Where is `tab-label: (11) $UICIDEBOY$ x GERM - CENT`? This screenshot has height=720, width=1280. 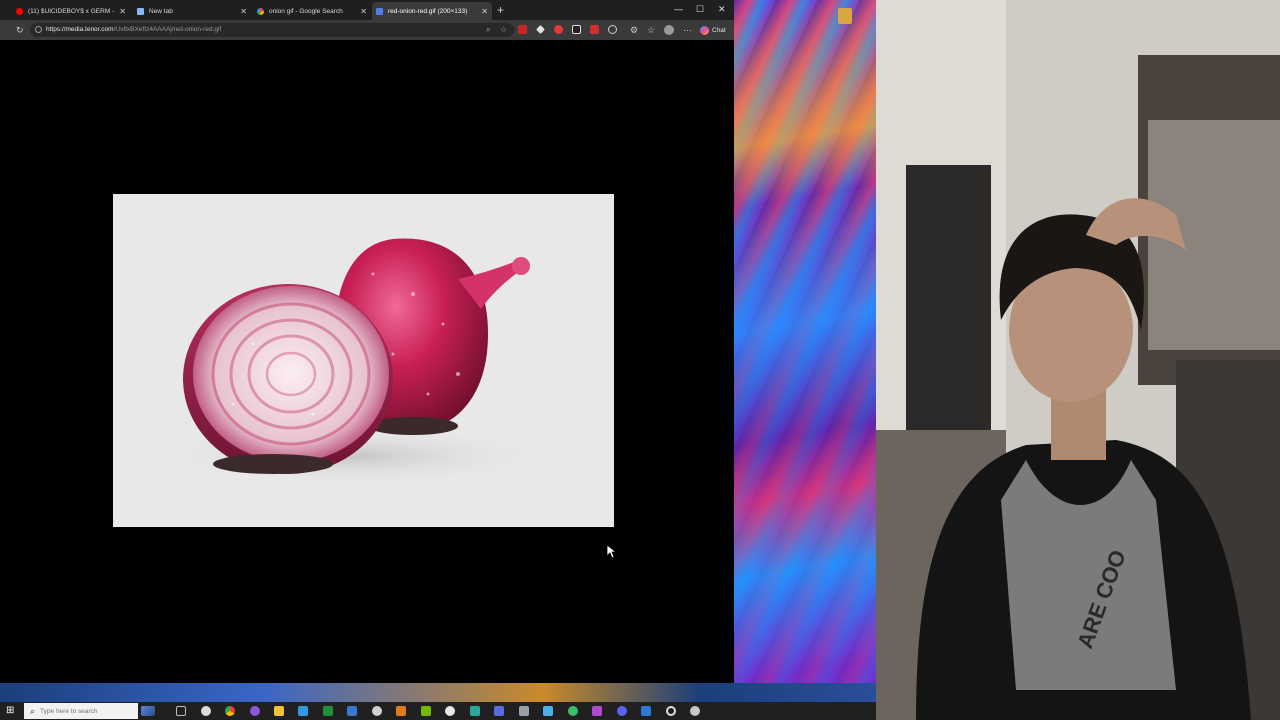 tab-label: (11) $UICIDEBOY$ x GERM - CENT is located at coordinates (71, 11).